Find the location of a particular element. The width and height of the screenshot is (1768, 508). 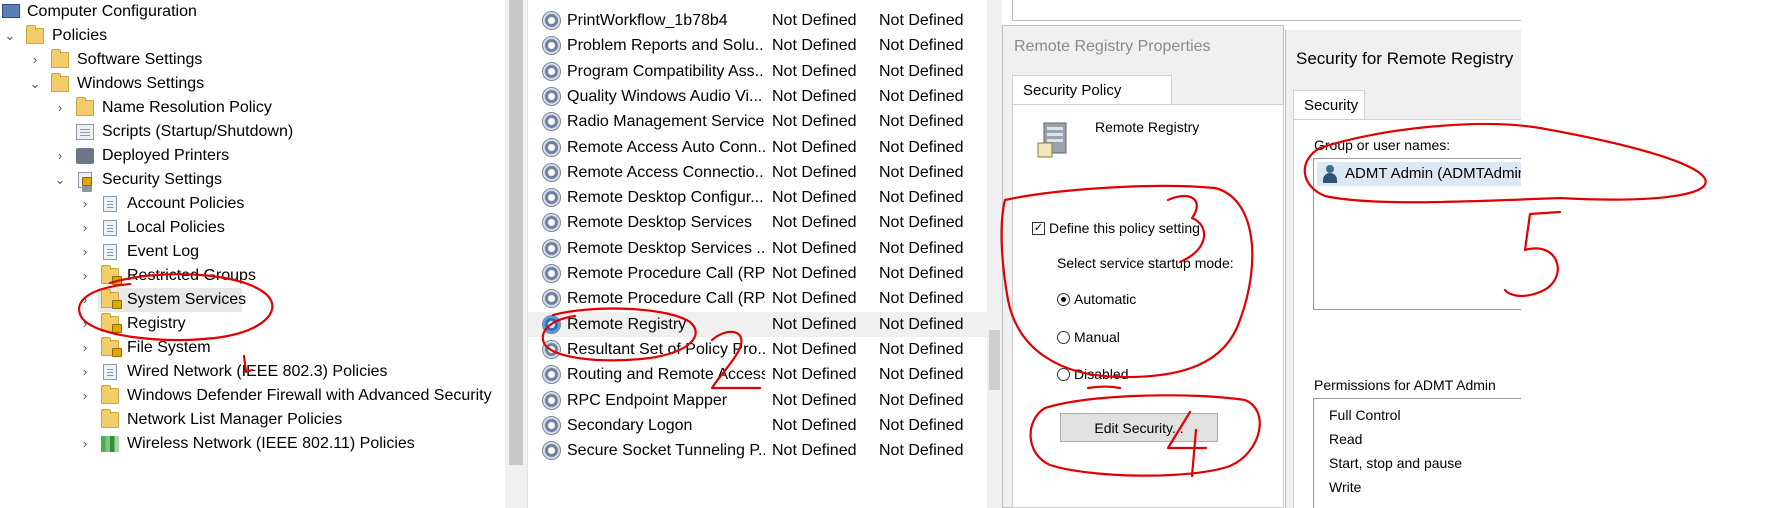

services-scrollbar is located at coordinates (994, 254).